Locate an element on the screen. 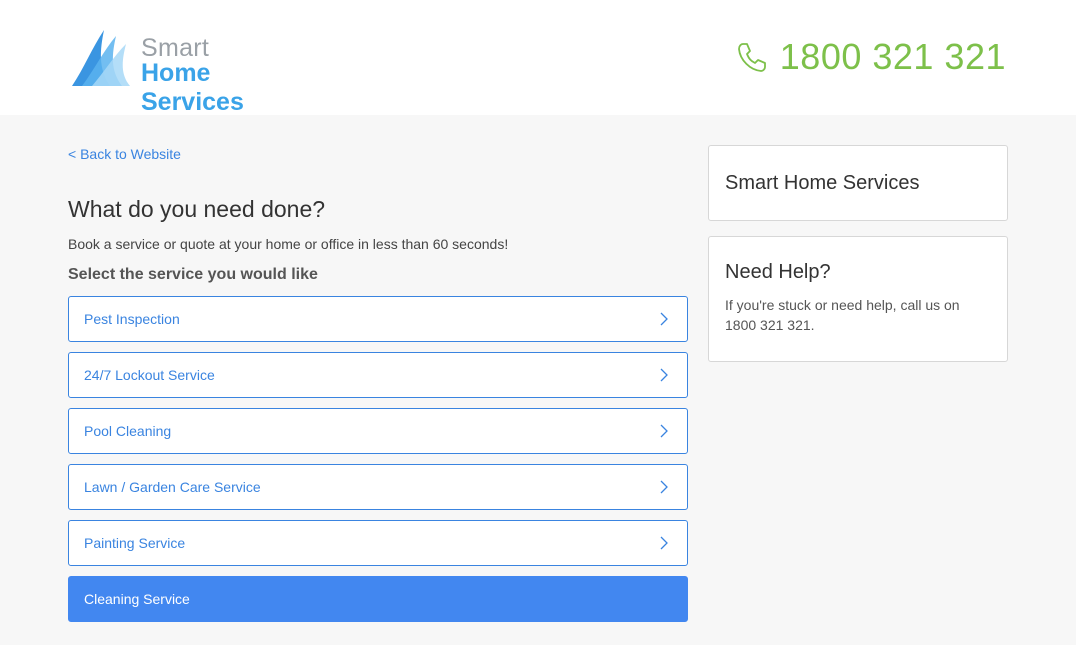 The width and height of the screenshot is (1076, 645). logo-text-home-services: Home Services is located at coordinates (192, 87).